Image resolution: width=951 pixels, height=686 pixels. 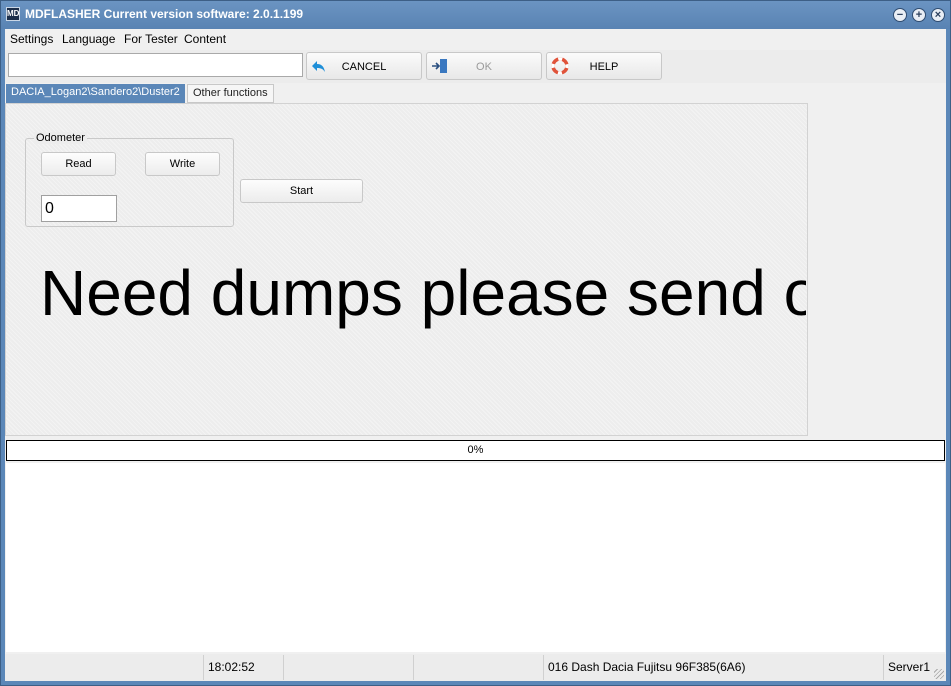 What do you see at coordinates (919, 15) in the screenshot?
I see `maximize-button: +` at bounding box center [919, 15].